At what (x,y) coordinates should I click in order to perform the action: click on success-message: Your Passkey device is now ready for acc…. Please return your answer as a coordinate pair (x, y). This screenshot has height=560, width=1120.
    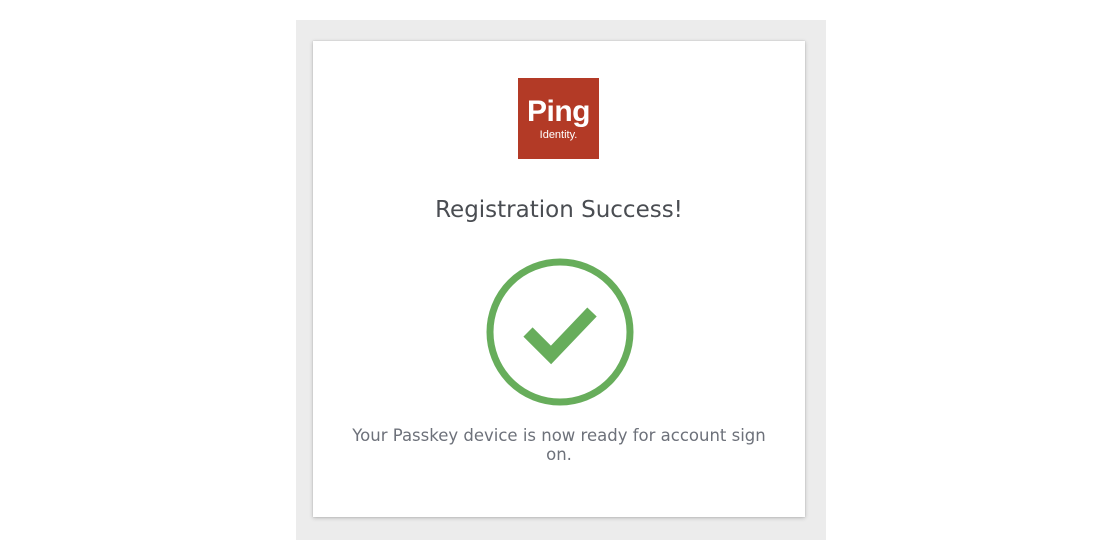
    Looking at the image, I should click on (559, 445).